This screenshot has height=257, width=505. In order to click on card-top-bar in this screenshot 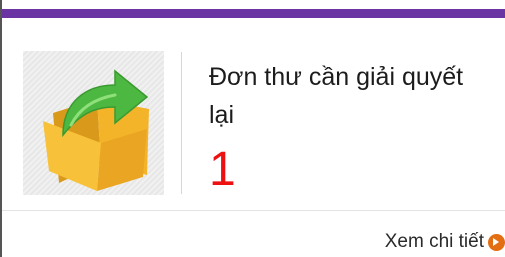, I will do `click(253, 13)`.